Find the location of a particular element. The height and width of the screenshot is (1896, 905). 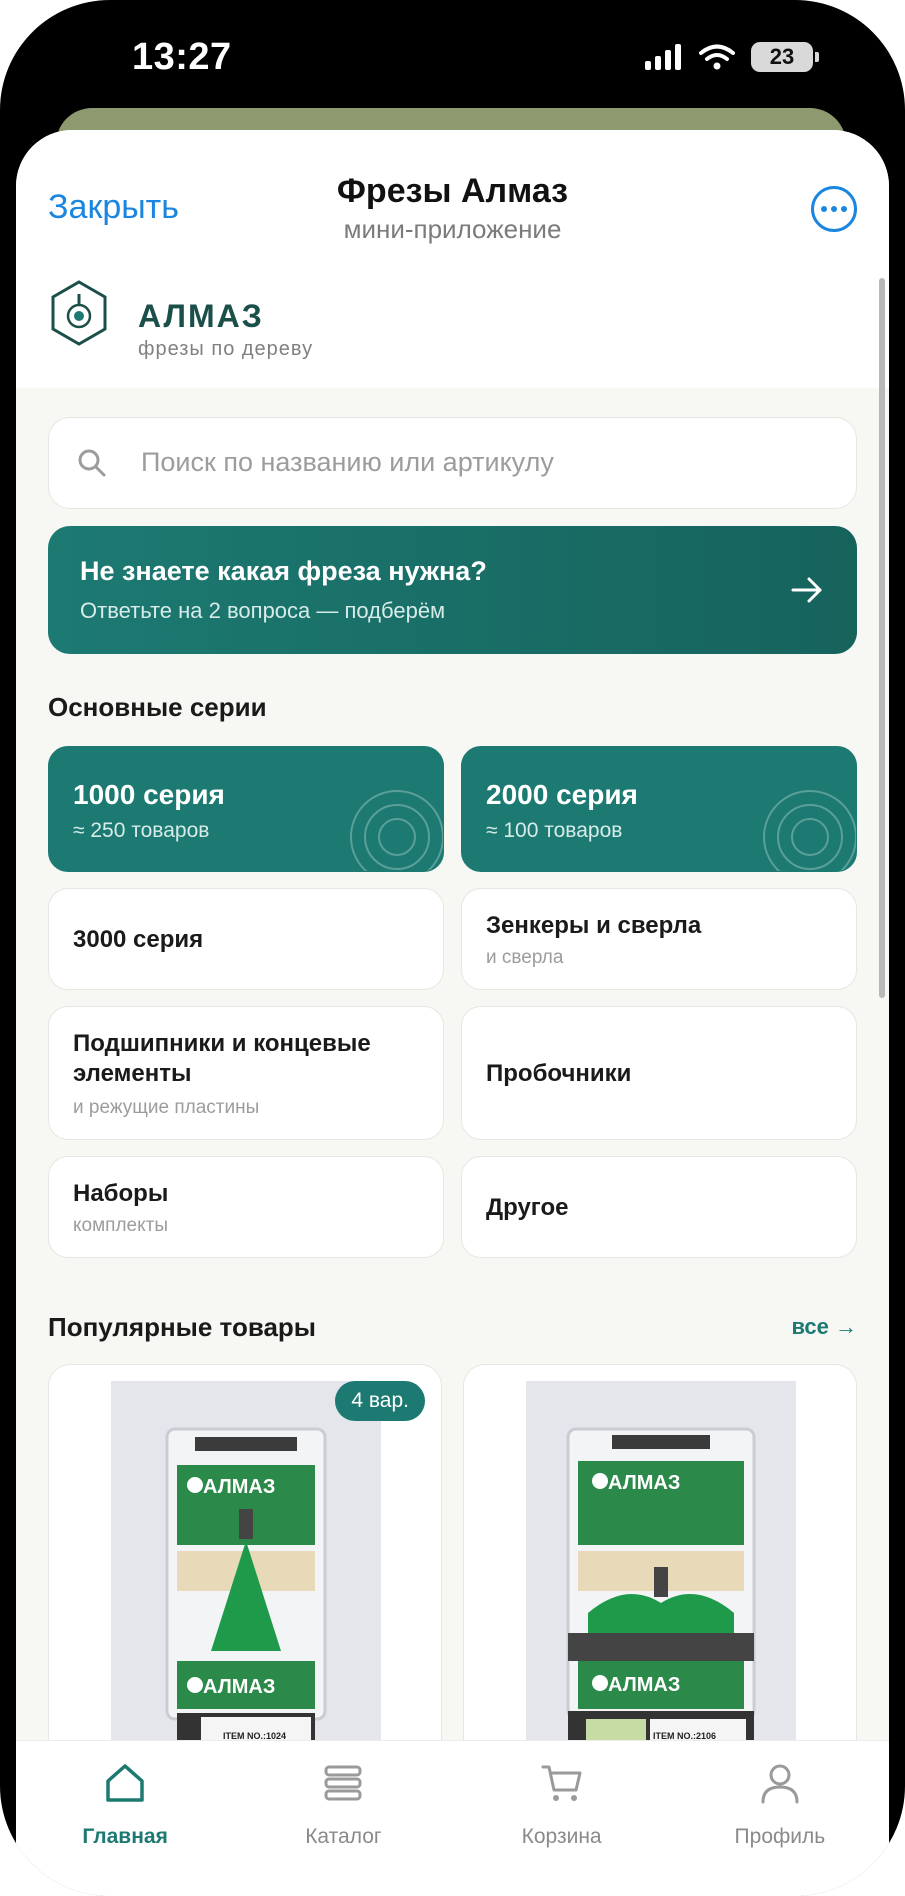

series-tile-3000: 3000 серия is located at coordinates (246, 939).